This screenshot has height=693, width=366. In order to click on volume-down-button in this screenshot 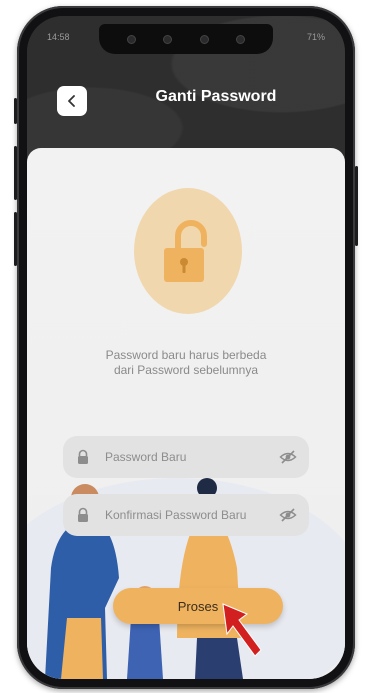, I will do `click(15, 239)`.